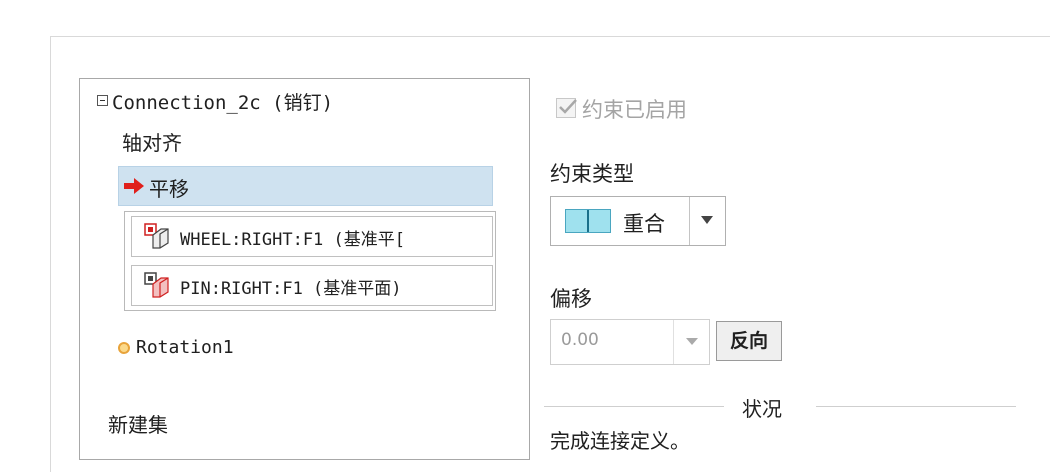 The height and width of the screenshot is (472, 1050). What do you see at coordinates (305, 186) in the screenshot?
I see `translation-item: 平移` at bounding box center [305, 186].